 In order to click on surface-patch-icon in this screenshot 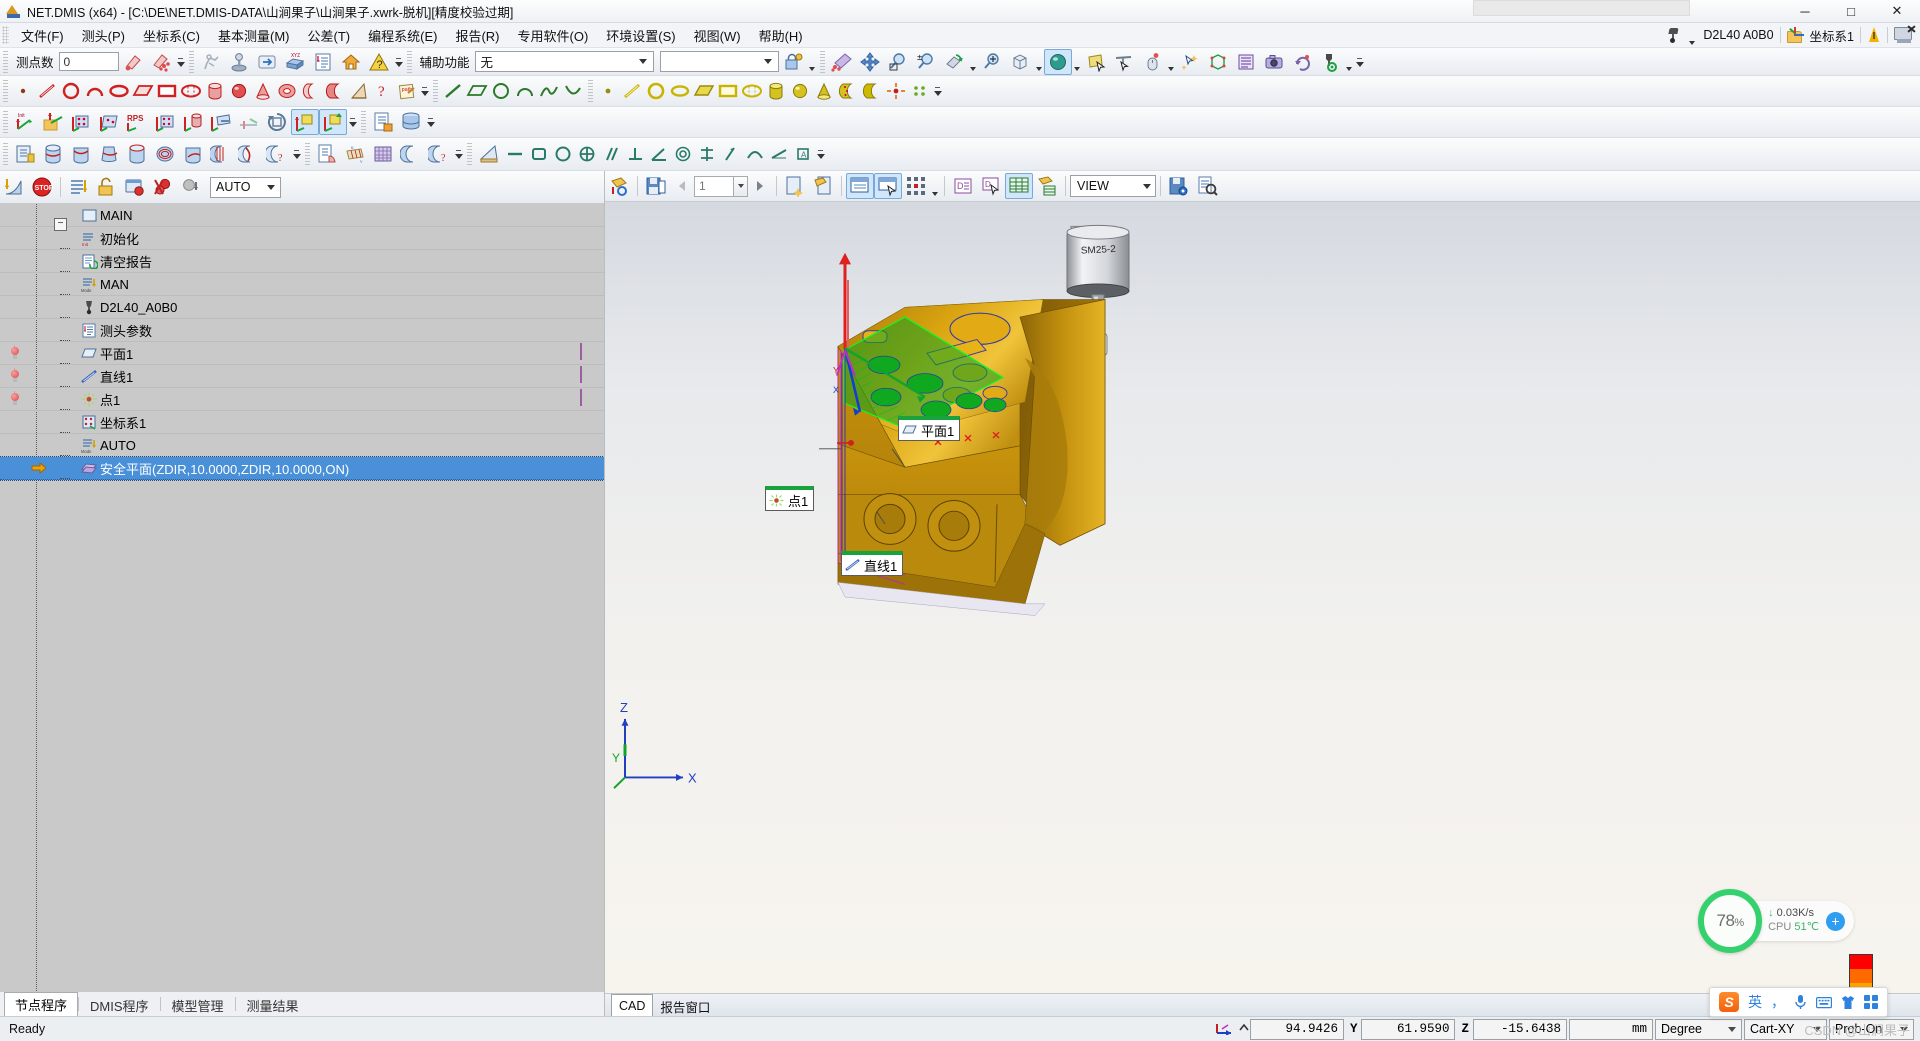, I will do `click(411, 154)`.